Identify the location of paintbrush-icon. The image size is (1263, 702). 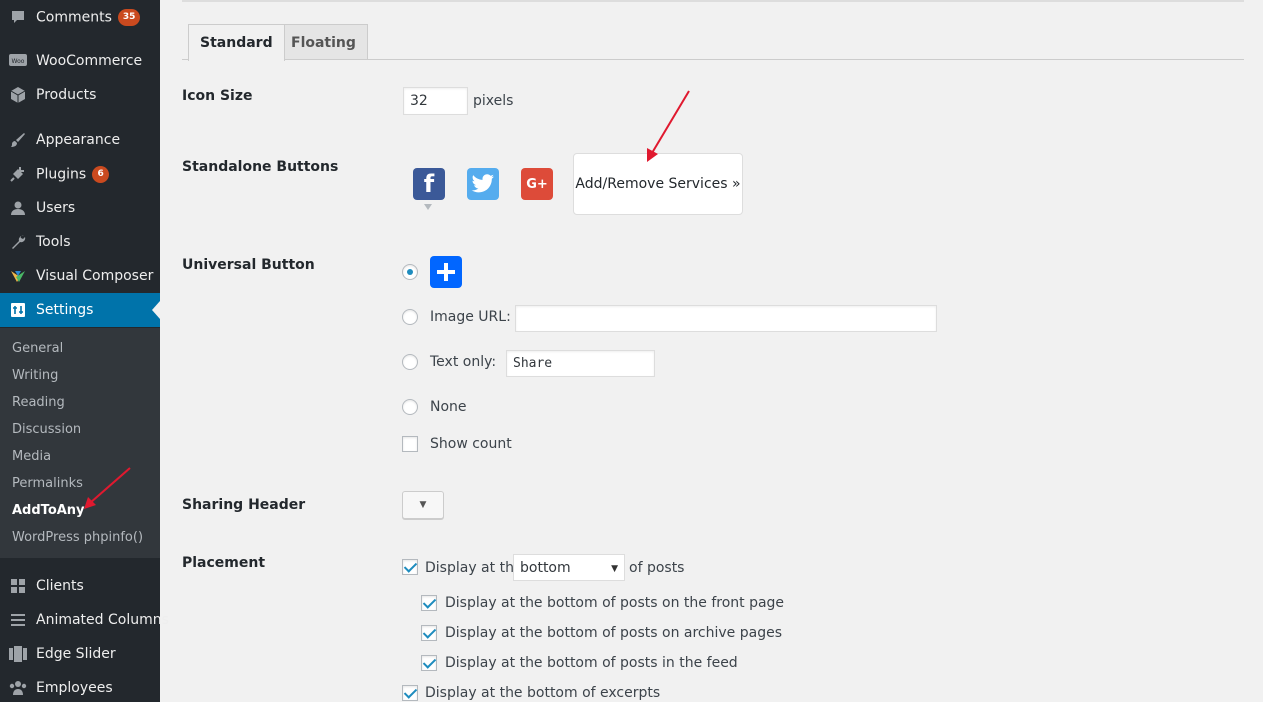
(18, 140).